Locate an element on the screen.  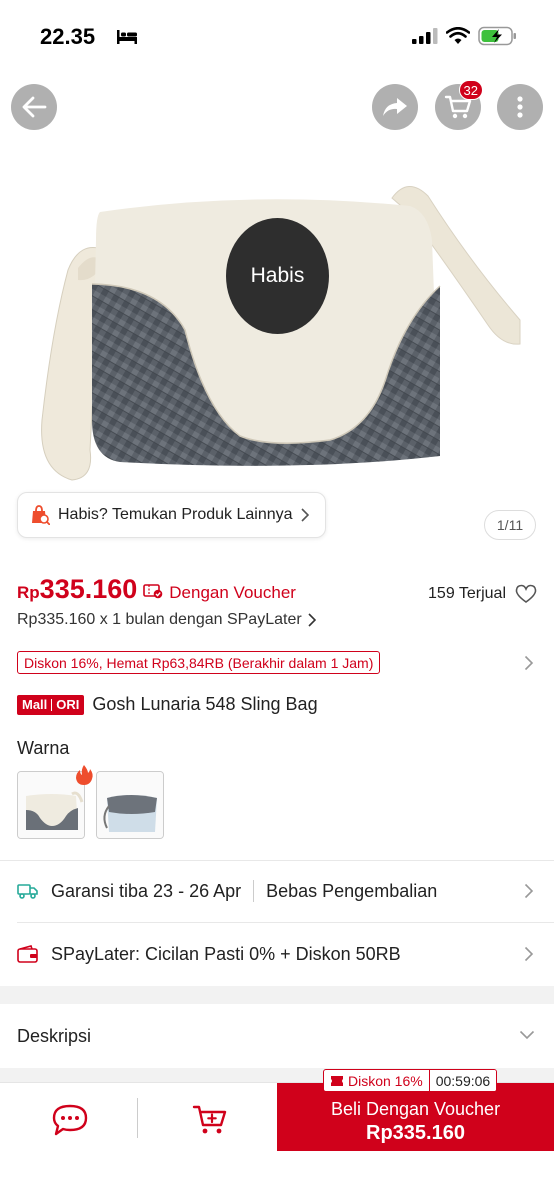
row-divider is located at coordinates (254, 891).